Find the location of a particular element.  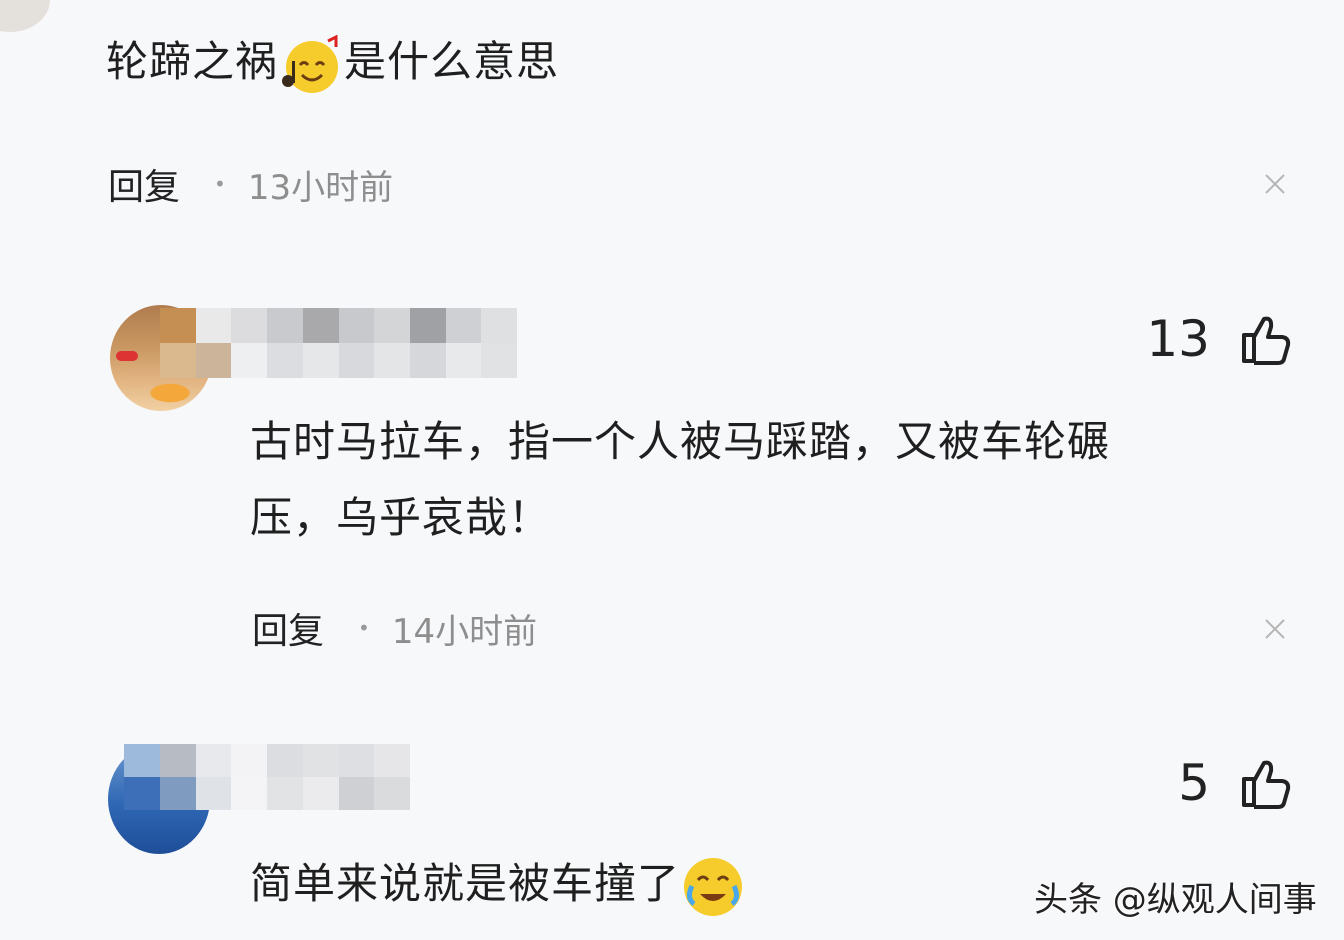

comment-text: 轮蹄之祸 是什么意思 is located at coordinates (332, 62).